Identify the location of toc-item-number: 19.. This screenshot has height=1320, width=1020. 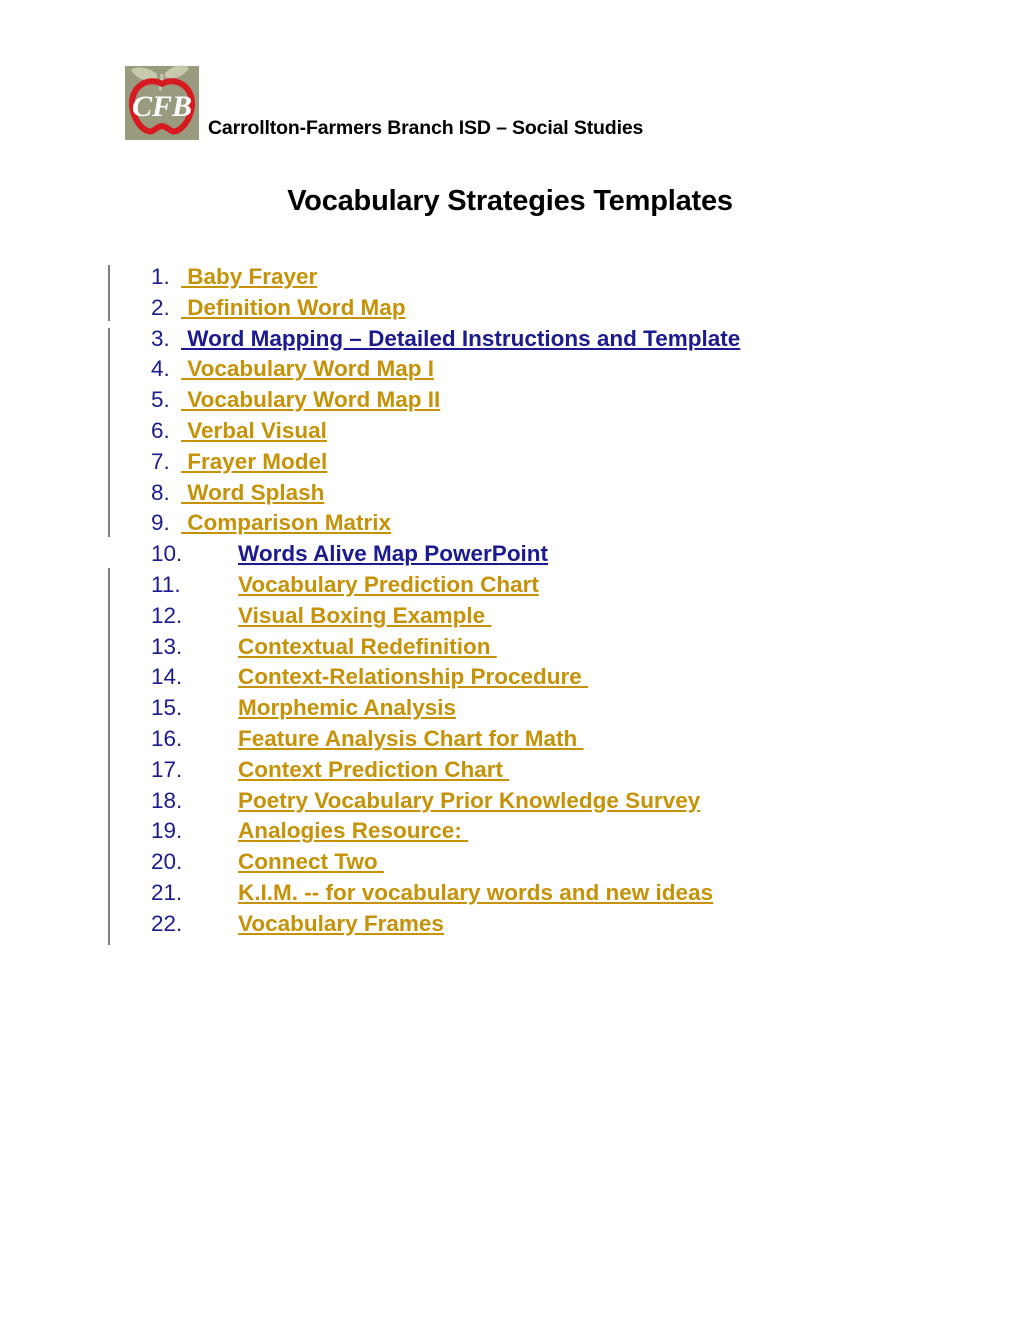
(167, 831).